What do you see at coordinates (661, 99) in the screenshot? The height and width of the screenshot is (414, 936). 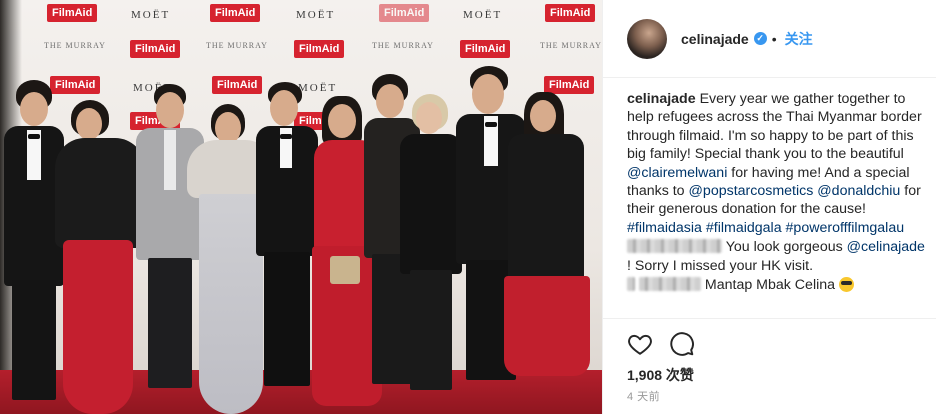 I see `caption-username: celinajade` at bounding box center [661, 99].